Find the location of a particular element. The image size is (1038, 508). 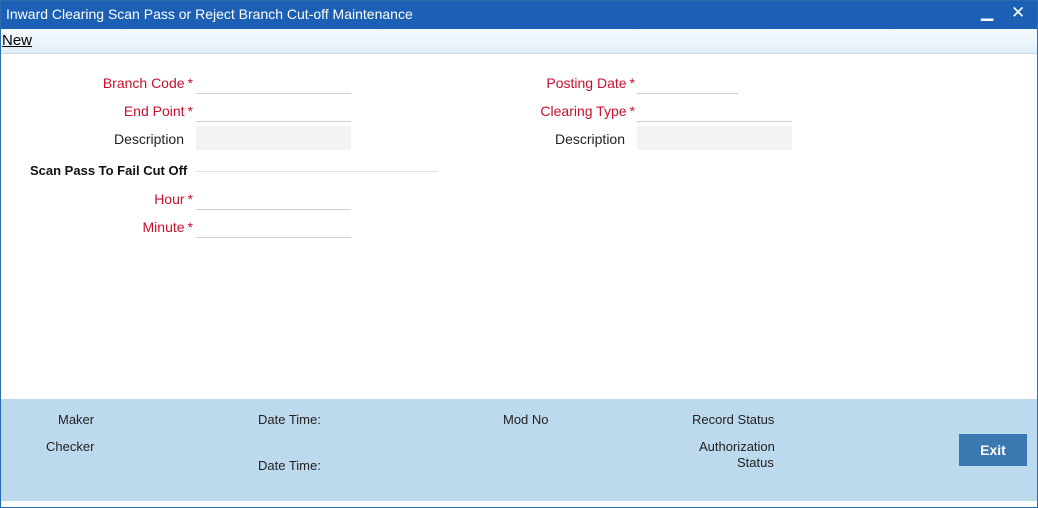

posting-date-input is located at coordinates (687, 82).